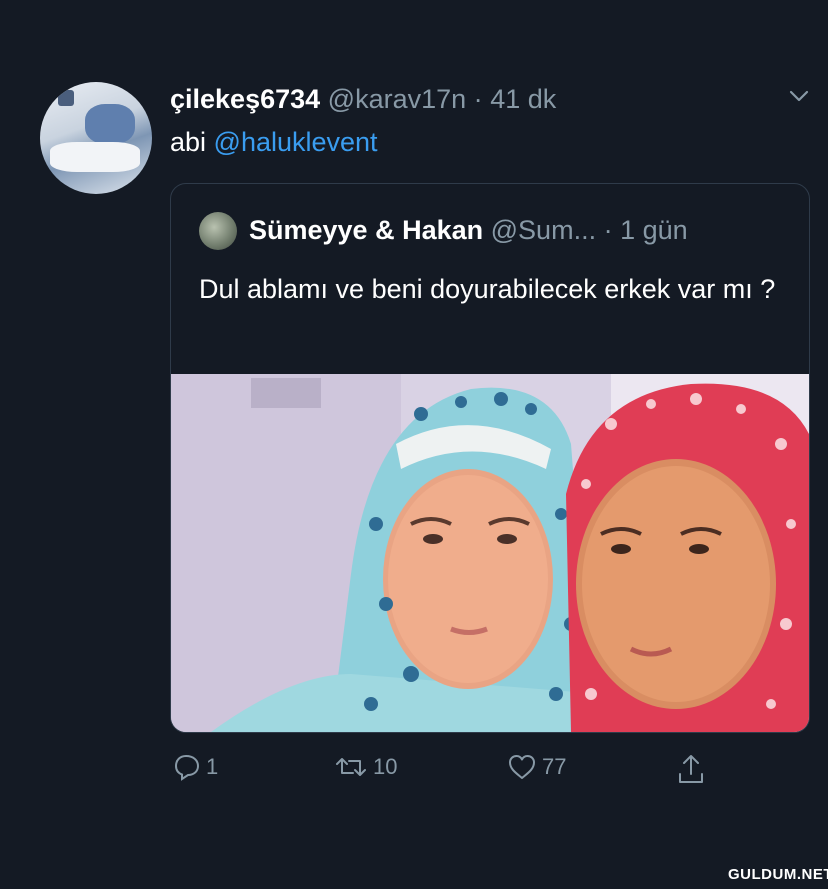  I want to click on quoted-username: Sümeyye & Hakan, so click(366, 230).